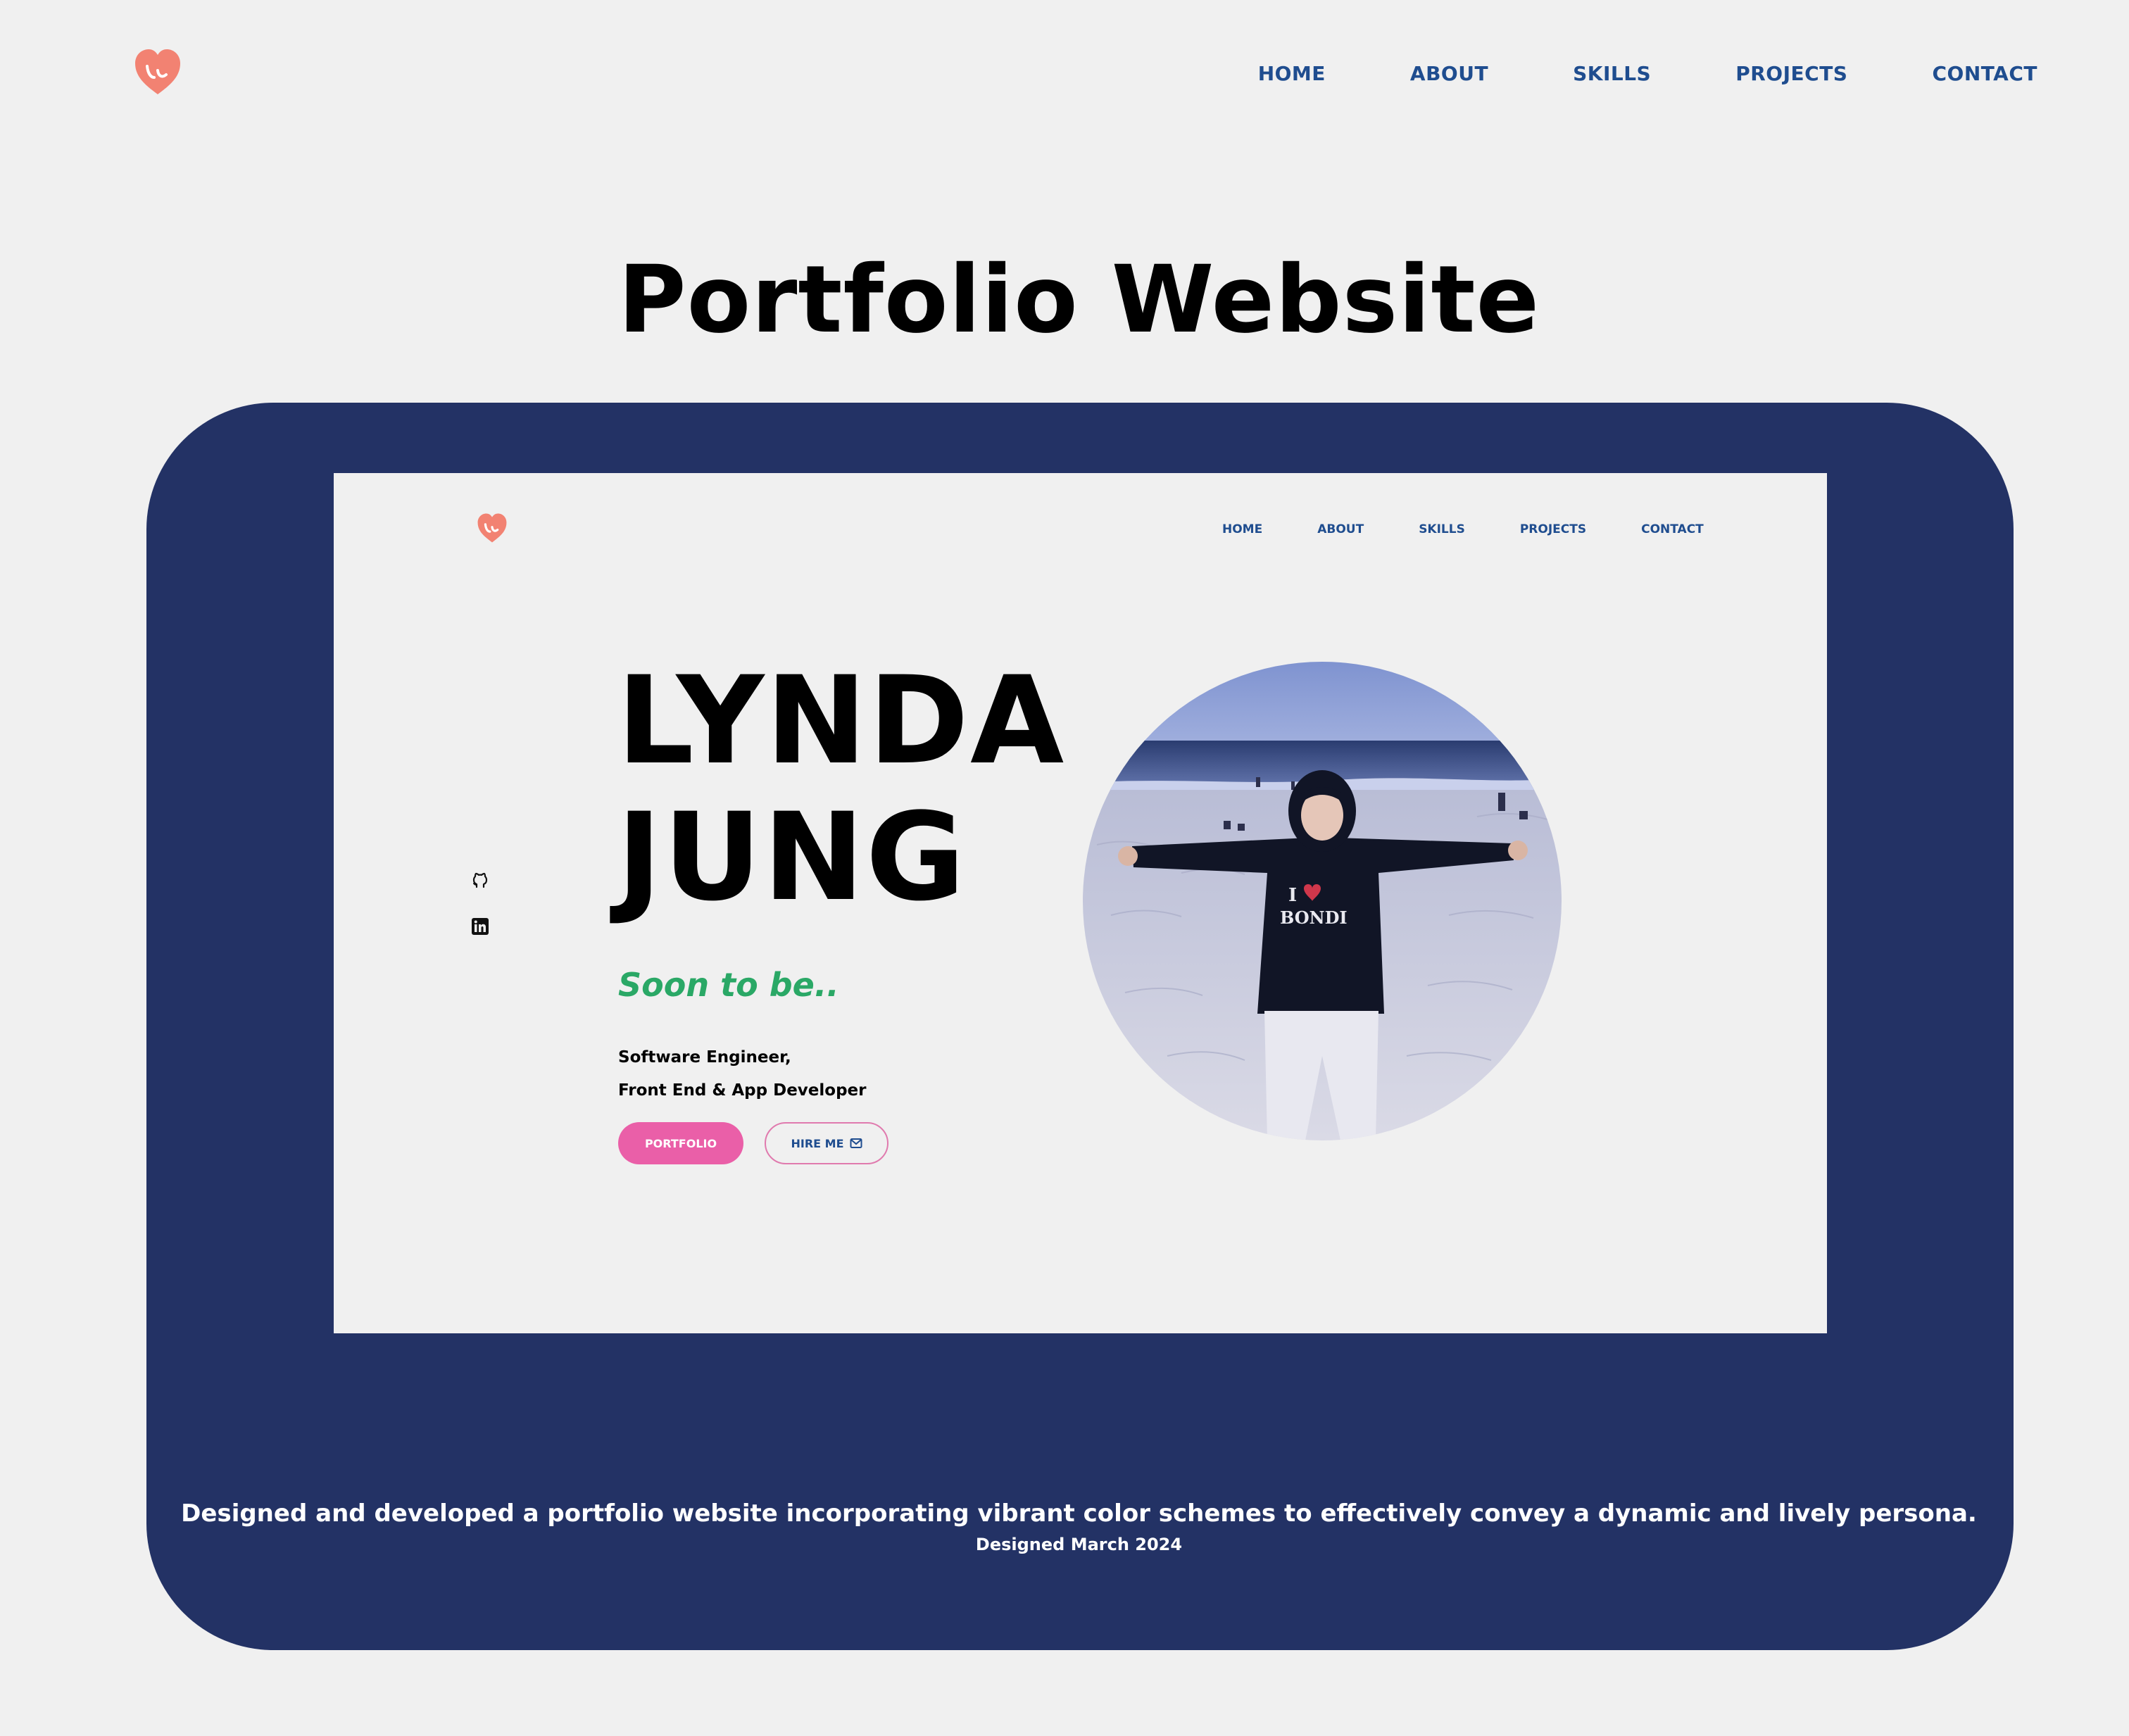 Image resolution: width=2129 pixels, height=1736 pixels. I want to click on nav-skills: SKILLS, so click(1612, 73).